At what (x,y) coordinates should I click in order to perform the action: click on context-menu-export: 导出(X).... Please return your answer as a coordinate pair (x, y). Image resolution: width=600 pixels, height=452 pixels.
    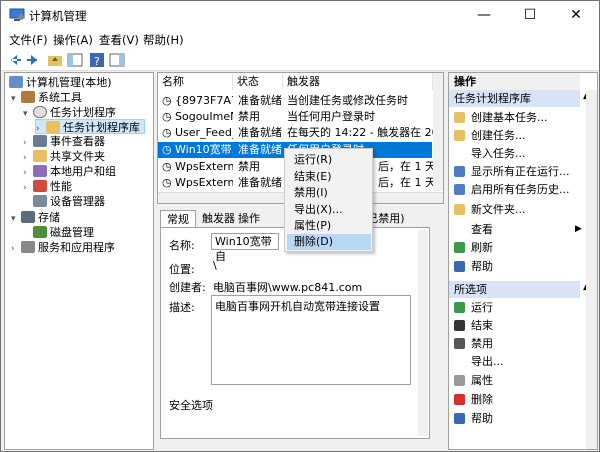
    Looking at the image, I should click on (329, 210).